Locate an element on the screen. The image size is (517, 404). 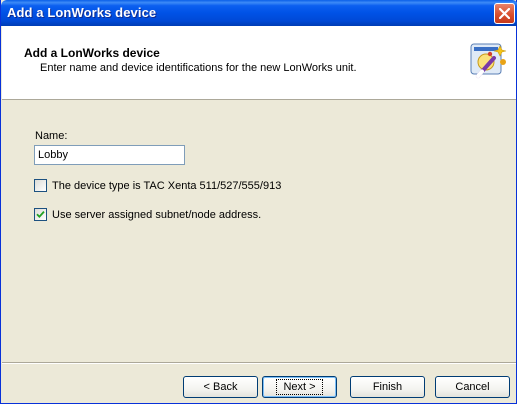
server-address-option: Use server assigned subnet/node address. is located at coordinates (147, 214).